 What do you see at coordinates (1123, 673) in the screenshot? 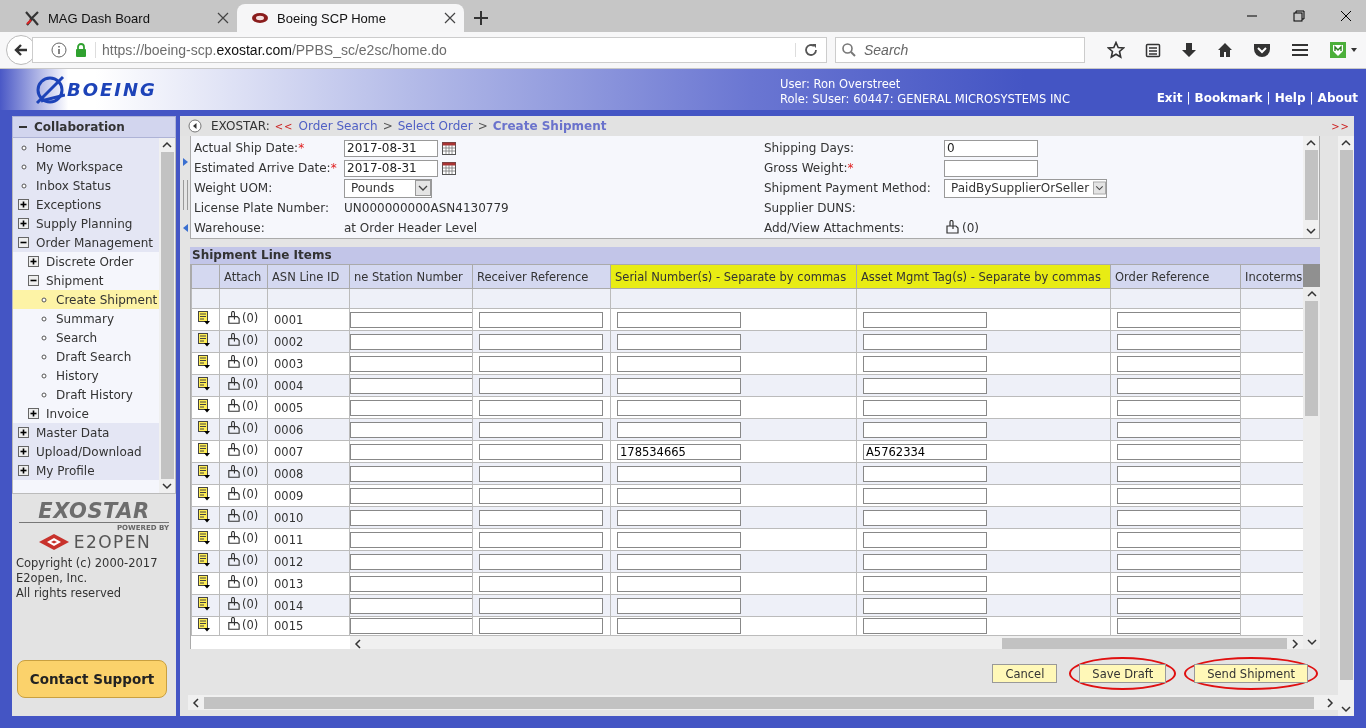
I see `action-button: Save Draft` at bounding box center [1123, 673].